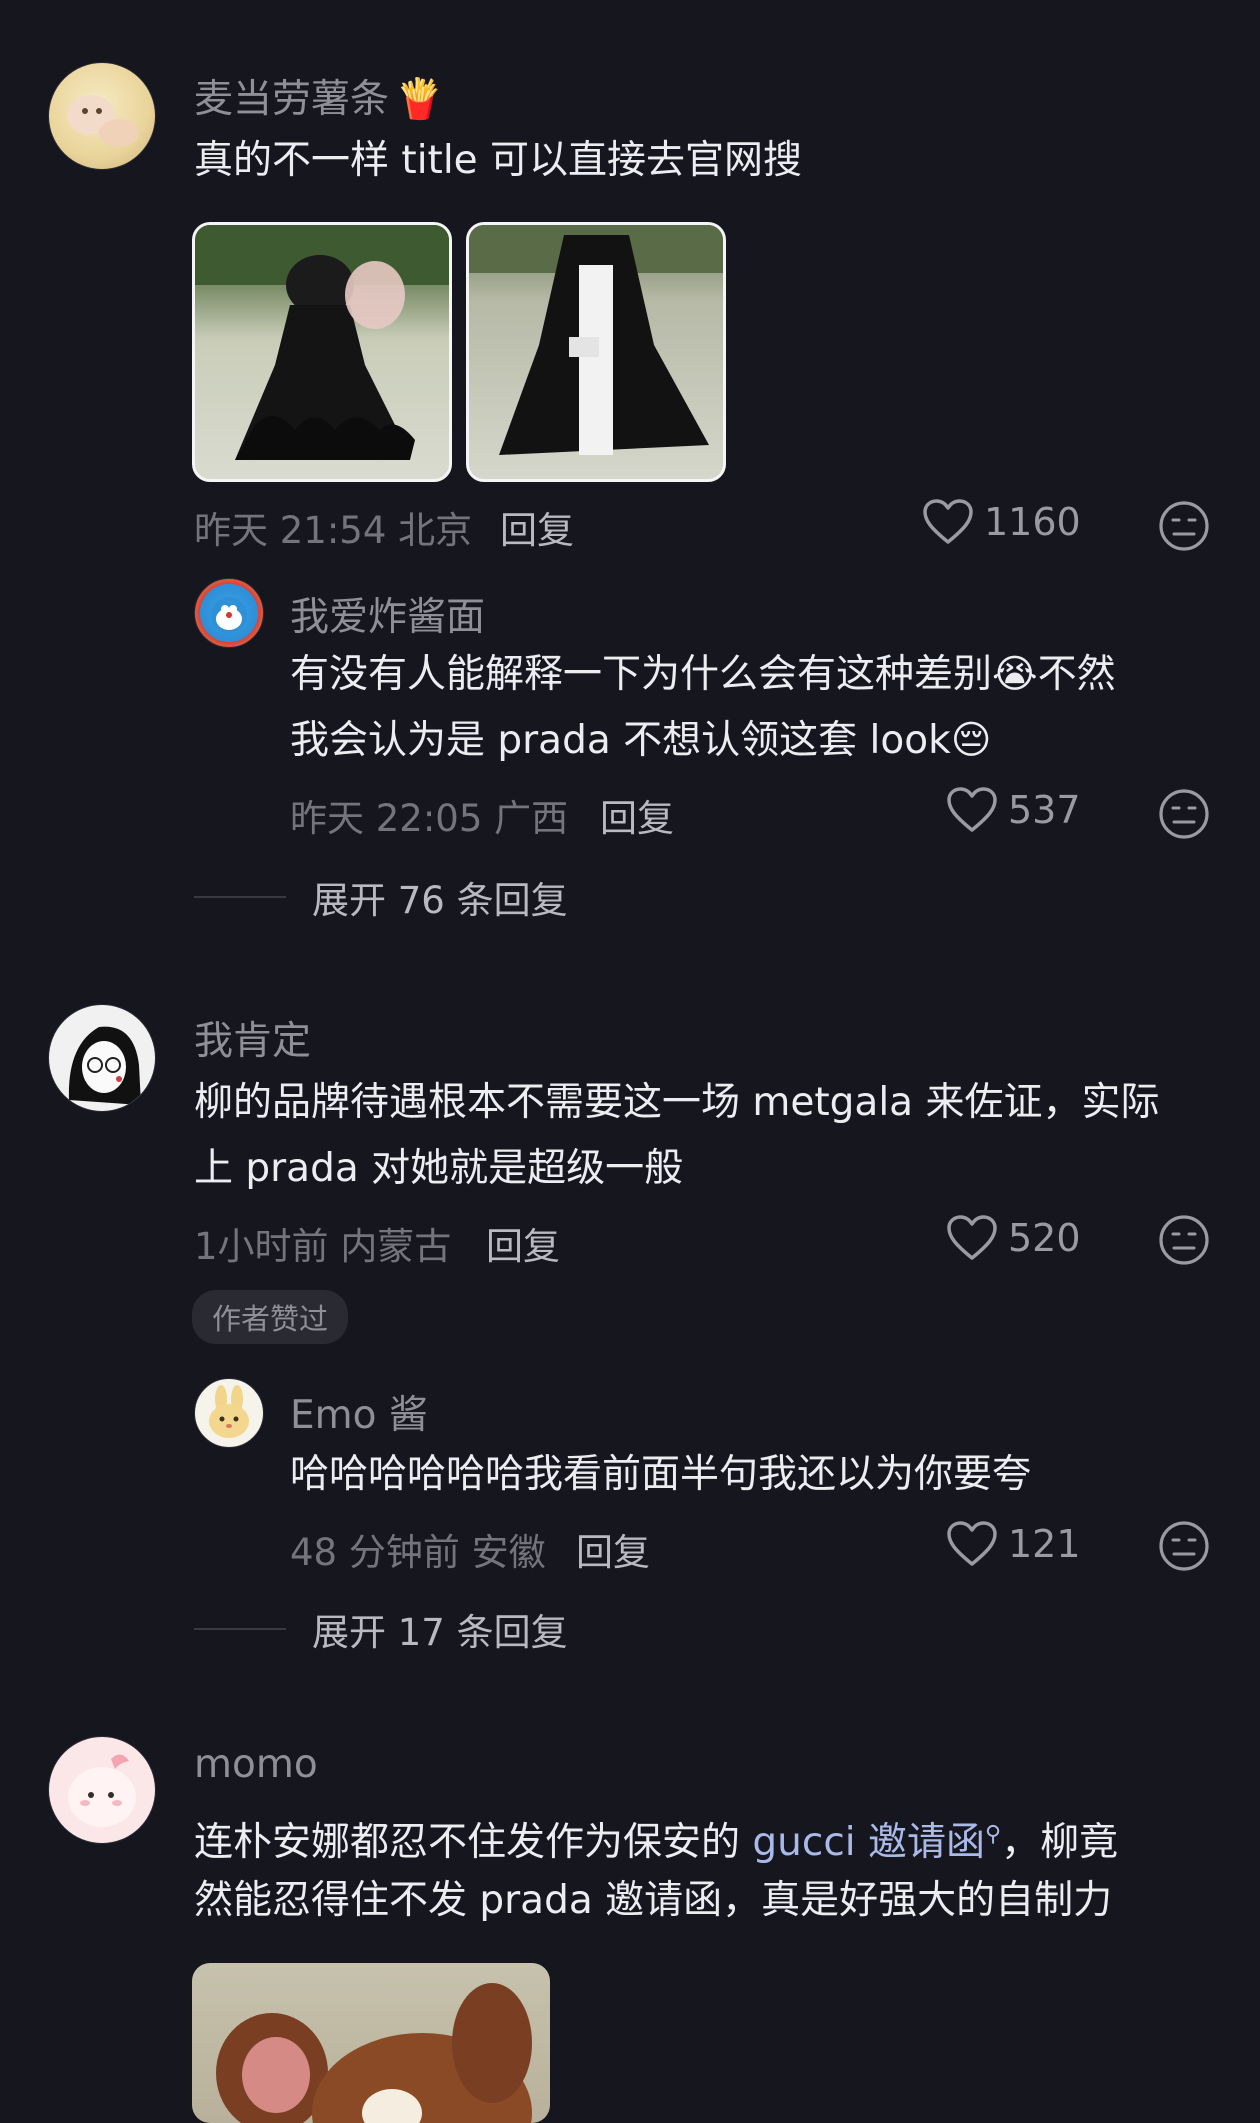 The height and width of the screenshot is (2123, 1260). I want to click on comment-meta: 昨天 21:54 北京, so click(333, 530).